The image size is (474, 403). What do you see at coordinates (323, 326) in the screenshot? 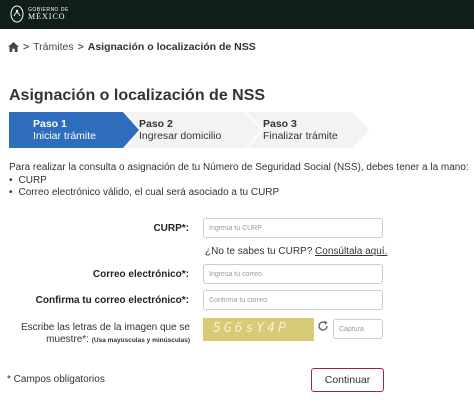
I see `refresh-icon` at bounding box center [323, 326].